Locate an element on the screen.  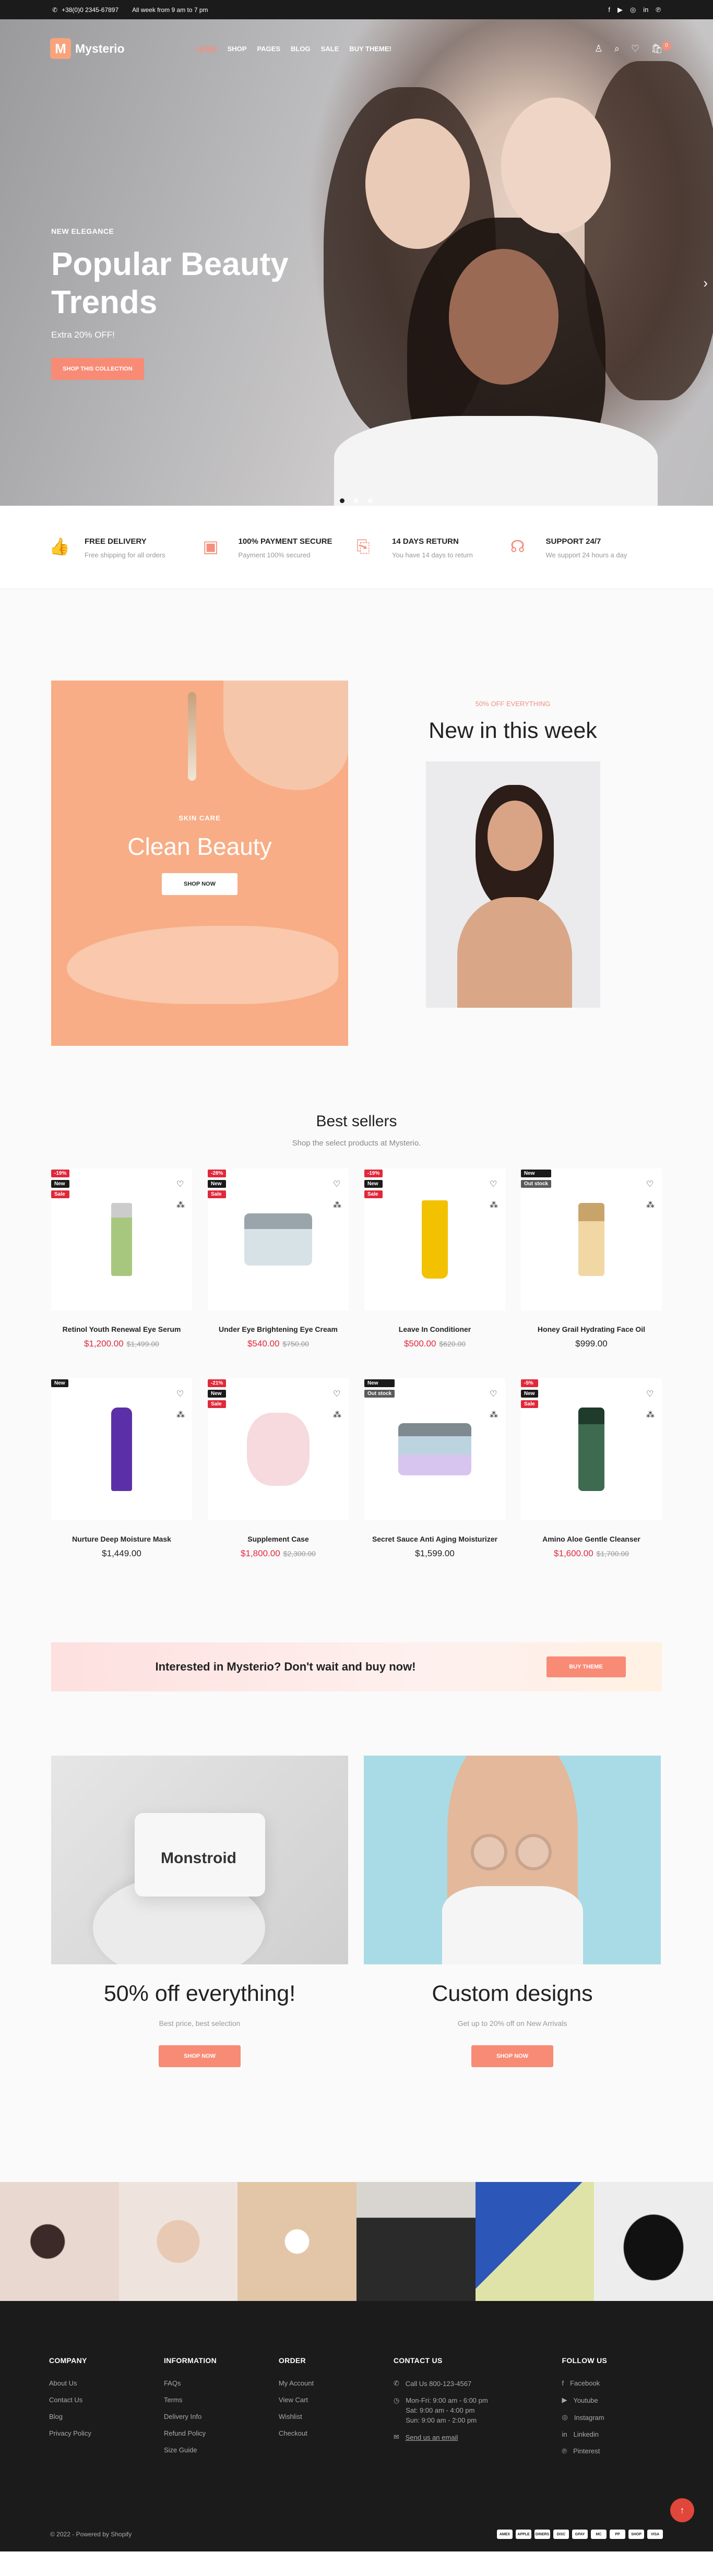
footer-link: Checkout is located at coordinates (336, 2433).